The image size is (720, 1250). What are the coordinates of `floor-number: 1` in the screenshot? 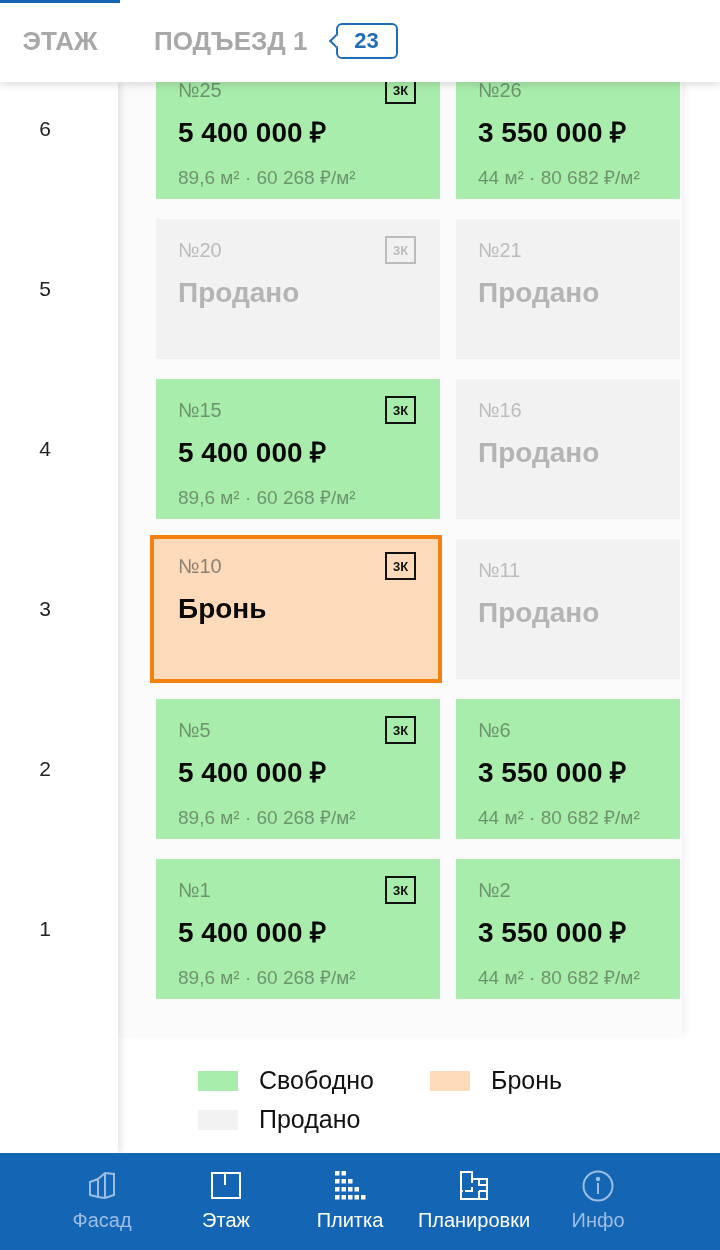 It's located at (45, 929).